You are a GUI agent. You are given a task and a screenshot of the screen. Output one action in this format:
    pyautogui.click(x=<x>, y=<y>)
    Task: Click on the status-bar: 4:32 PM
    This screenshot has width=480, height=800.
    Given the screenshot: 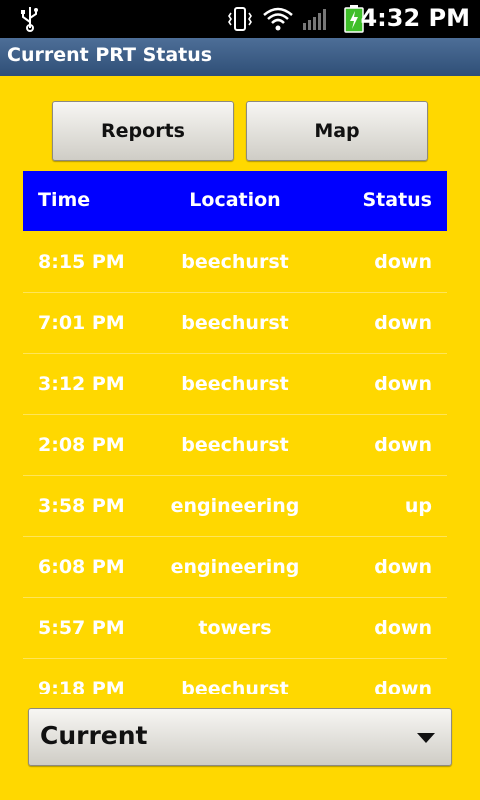 What is the action you would take?
    pyautogui.click(x=240, y=19)
    